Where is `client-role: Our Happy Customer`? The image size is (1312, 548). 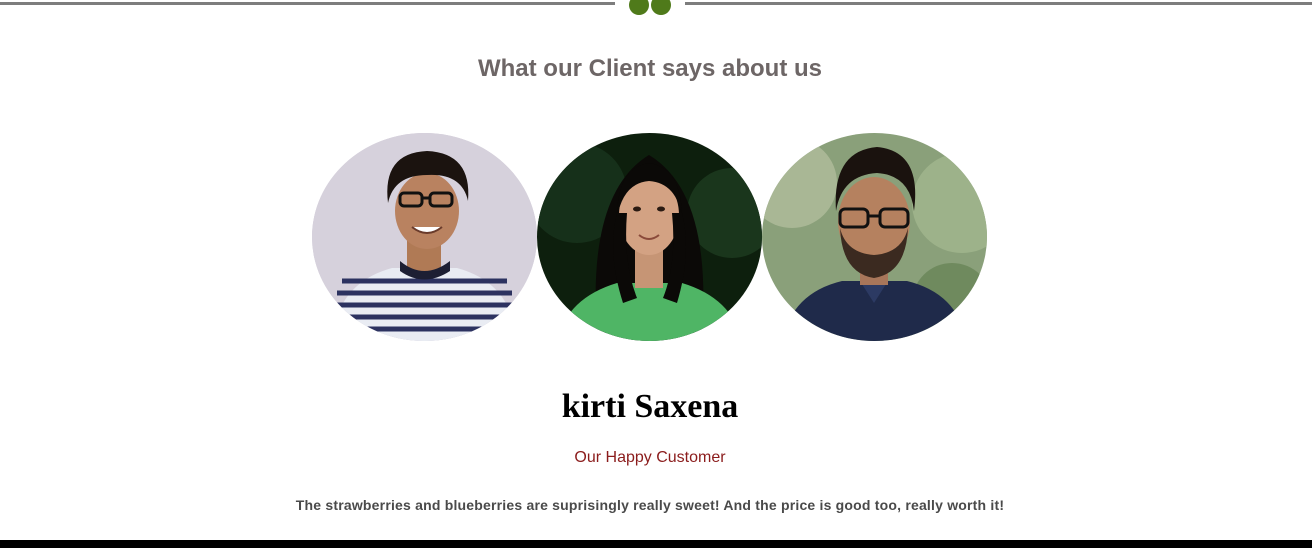
client-role: Our Happy Customer is located at coordinates (650, 457).